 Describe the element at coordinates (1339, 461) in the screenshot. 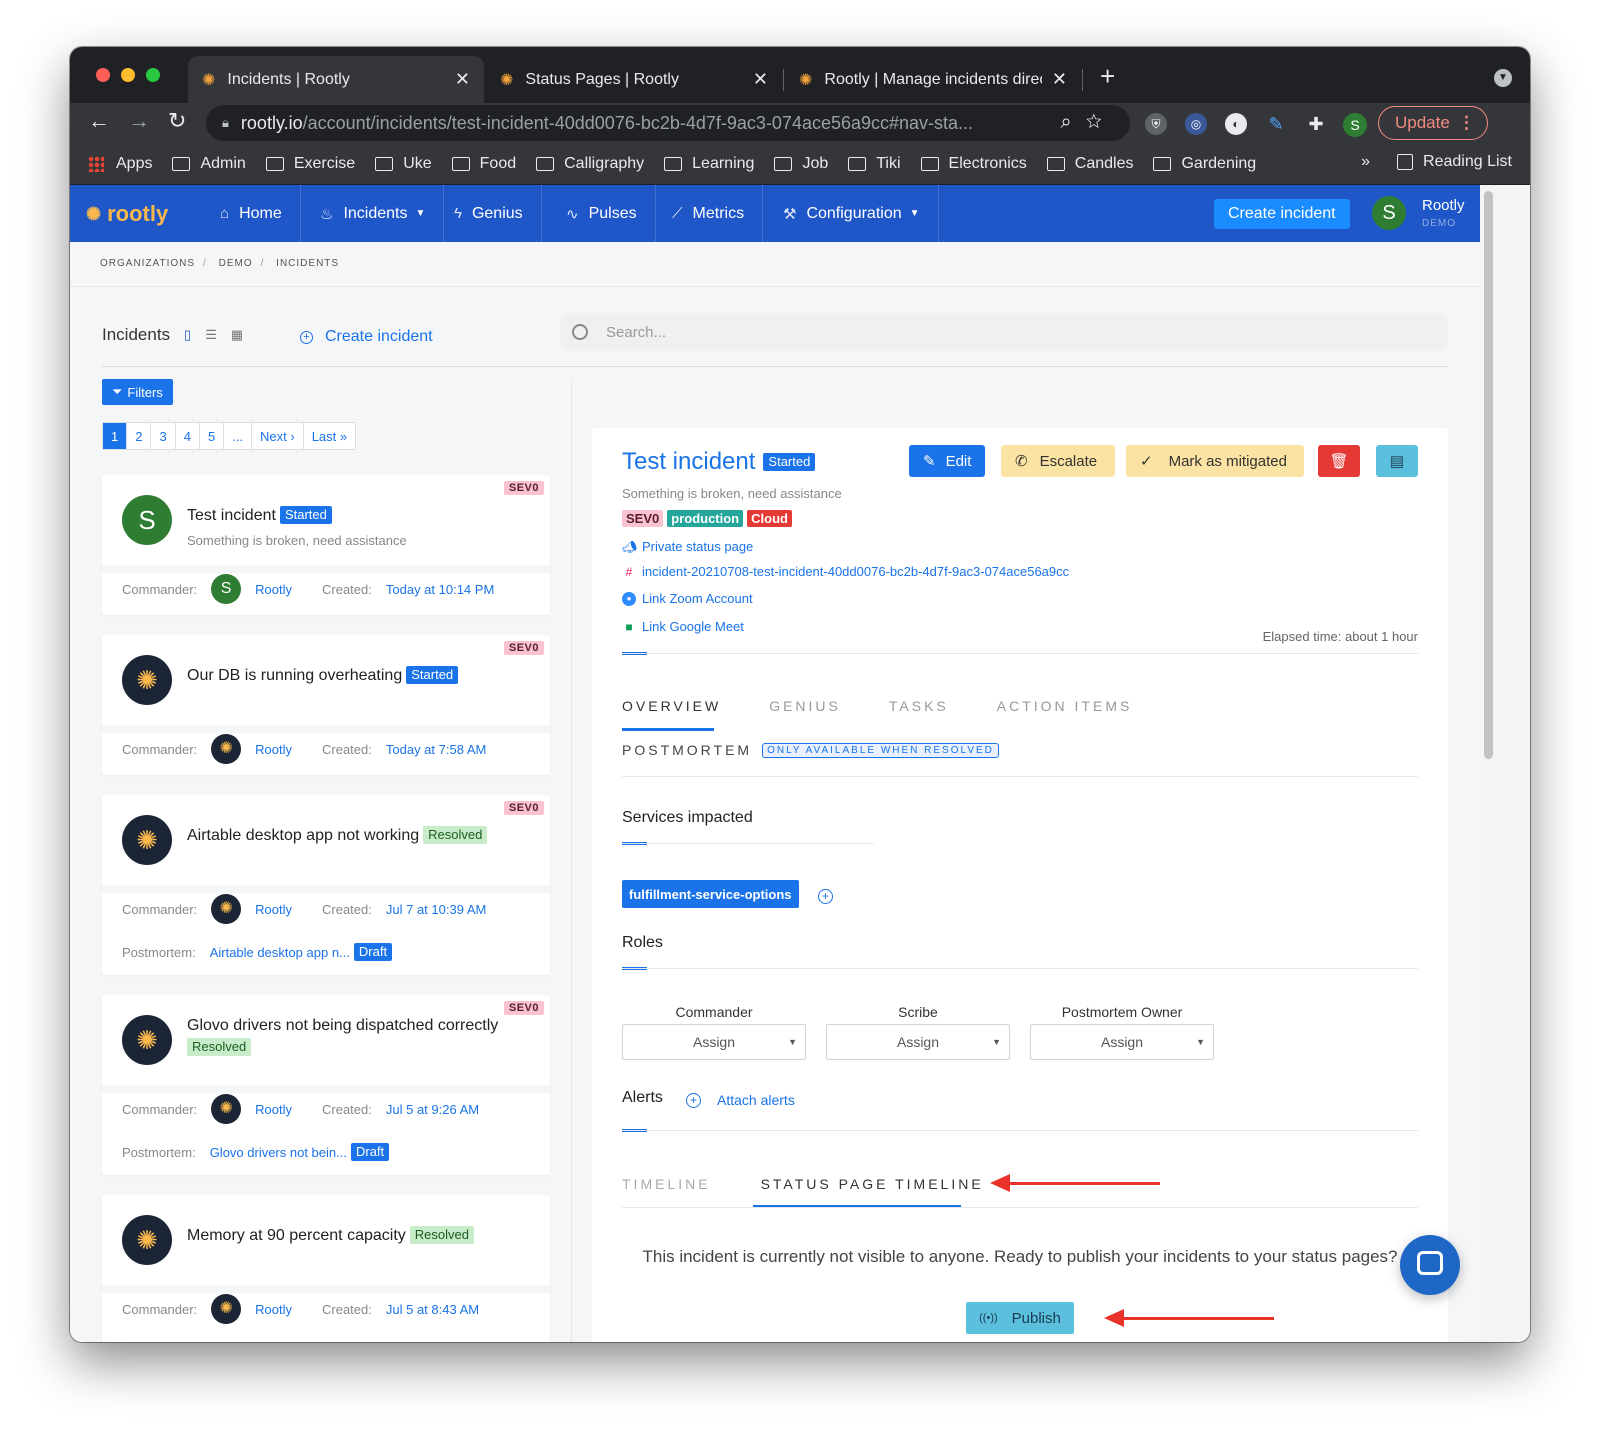

I see `delete-button: 🗑︎` at that location.